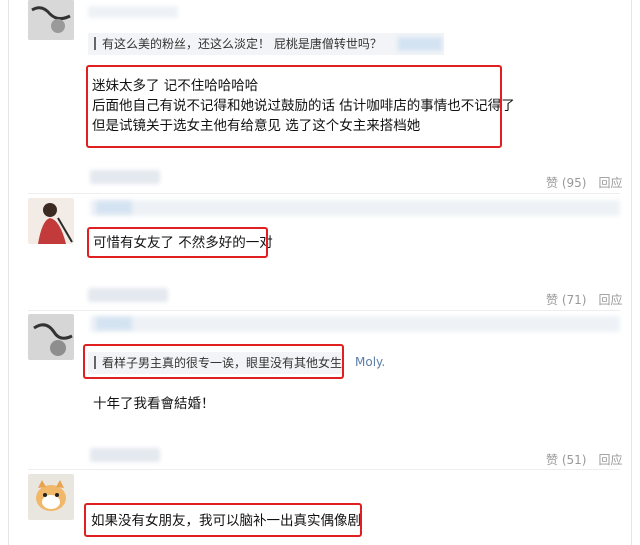 The width and height of the screenshot is (640, 545). Describe the element at coordinates (566, 460) in the screenshot. I see `like-button: 赞 (51)` at that location.